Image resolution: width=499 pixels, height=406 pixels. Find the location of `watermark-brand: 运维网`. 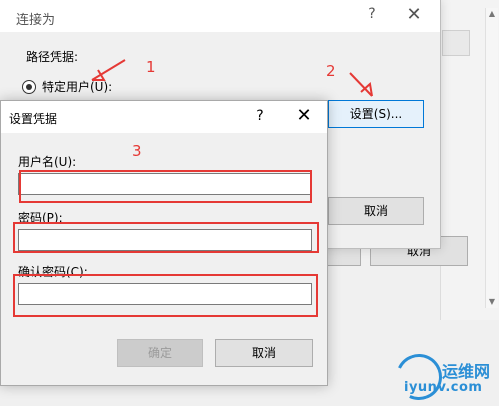

watermark-brand: 运维网 is located at coordinates (466, 371).